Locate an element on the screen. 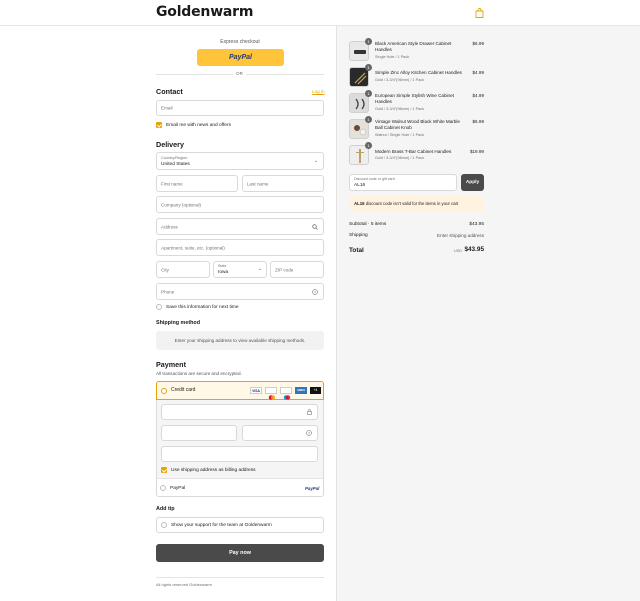 The image size is (640, 601). zip-field: ZIP code is located at coordinates (297, 269).